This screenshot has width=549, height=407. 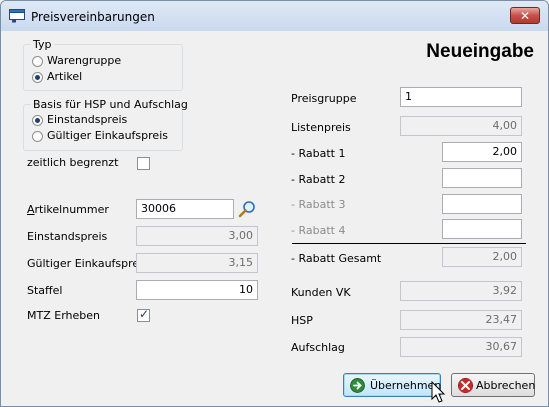 I want to click on zeitlich-checkbox, so click(x=143, y=163).